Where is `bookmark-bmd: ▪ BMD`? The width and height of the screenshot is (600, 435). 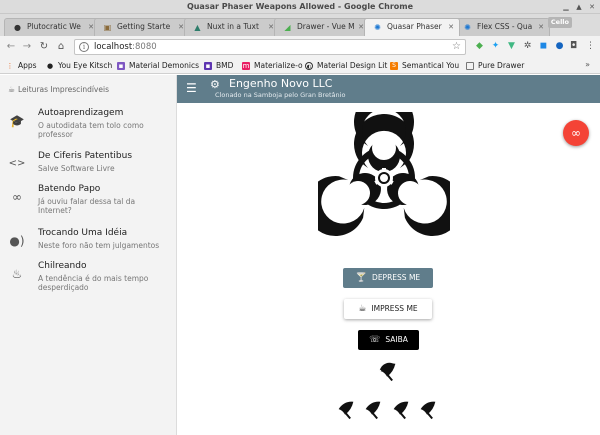
bookmark-bmd: ▪ BMD is located at coordinates (218, 66).